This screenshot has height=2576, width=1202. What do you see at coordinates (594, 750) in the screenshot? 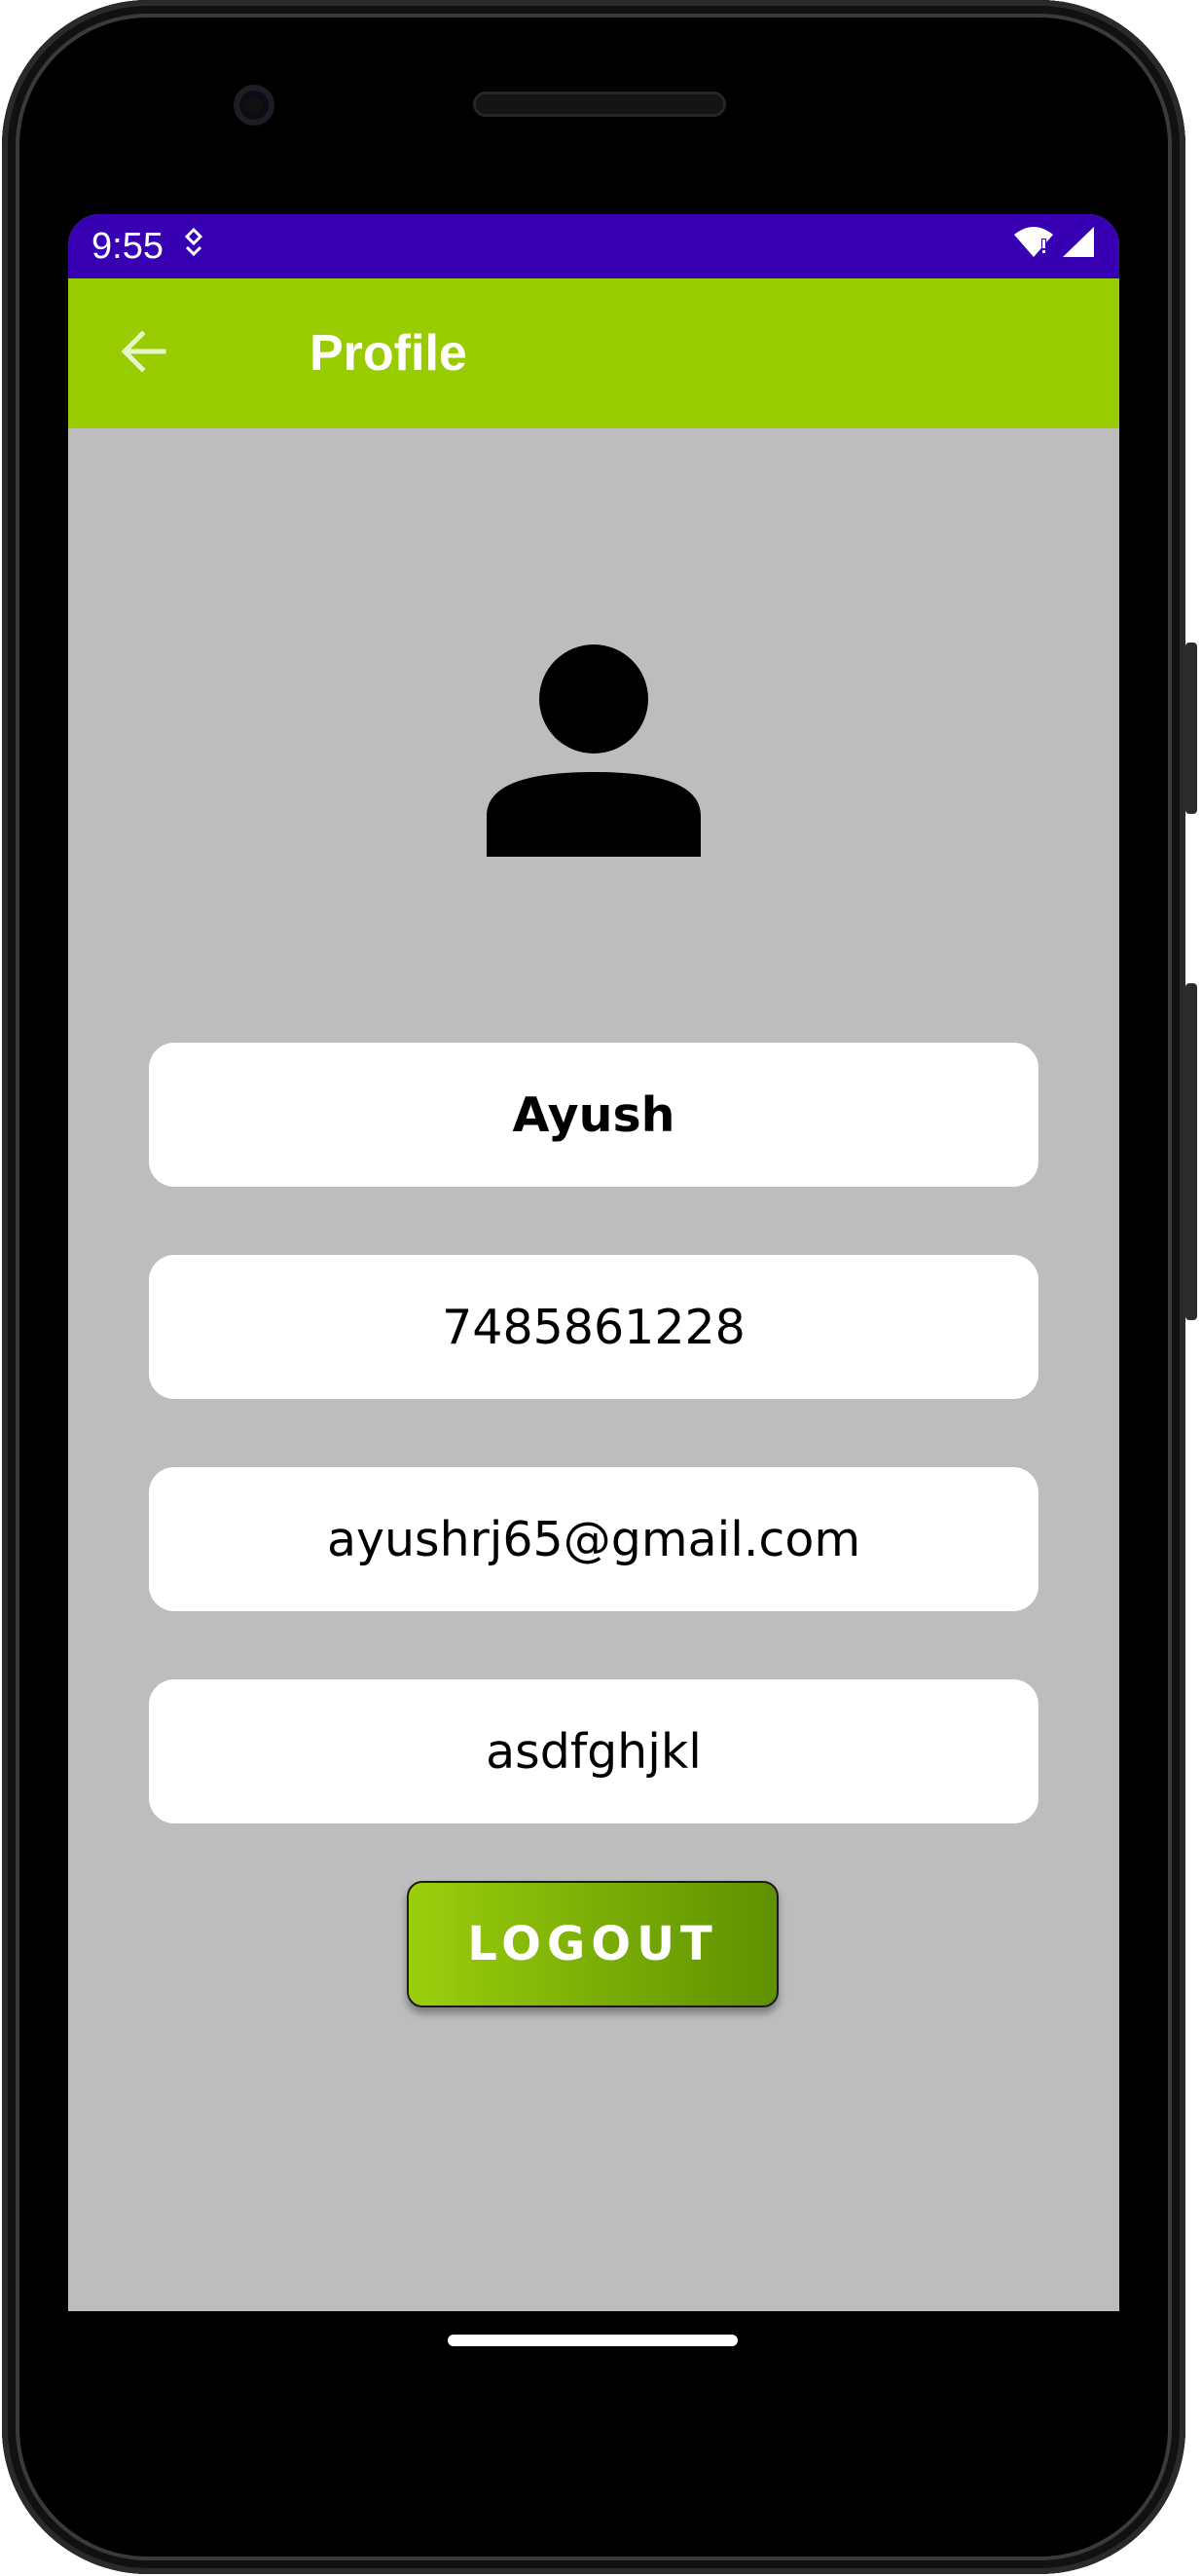
I see `person-icon` at bounding box center [594, 750].